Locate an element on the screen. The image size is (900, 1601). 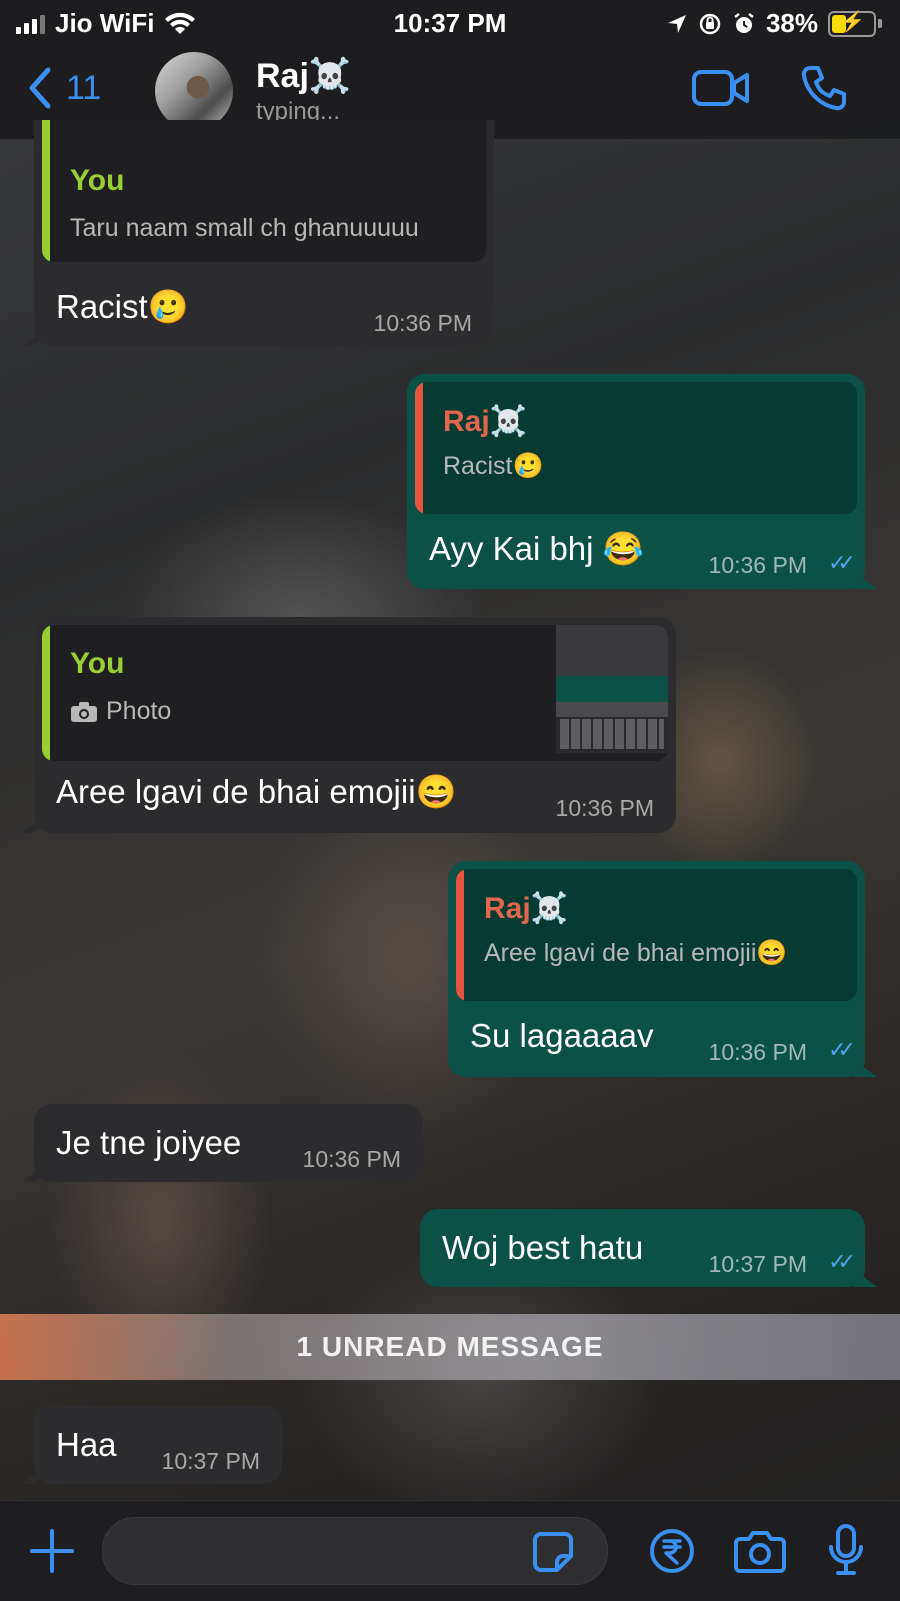
alarm-icon is located at coordinates (744, 22).